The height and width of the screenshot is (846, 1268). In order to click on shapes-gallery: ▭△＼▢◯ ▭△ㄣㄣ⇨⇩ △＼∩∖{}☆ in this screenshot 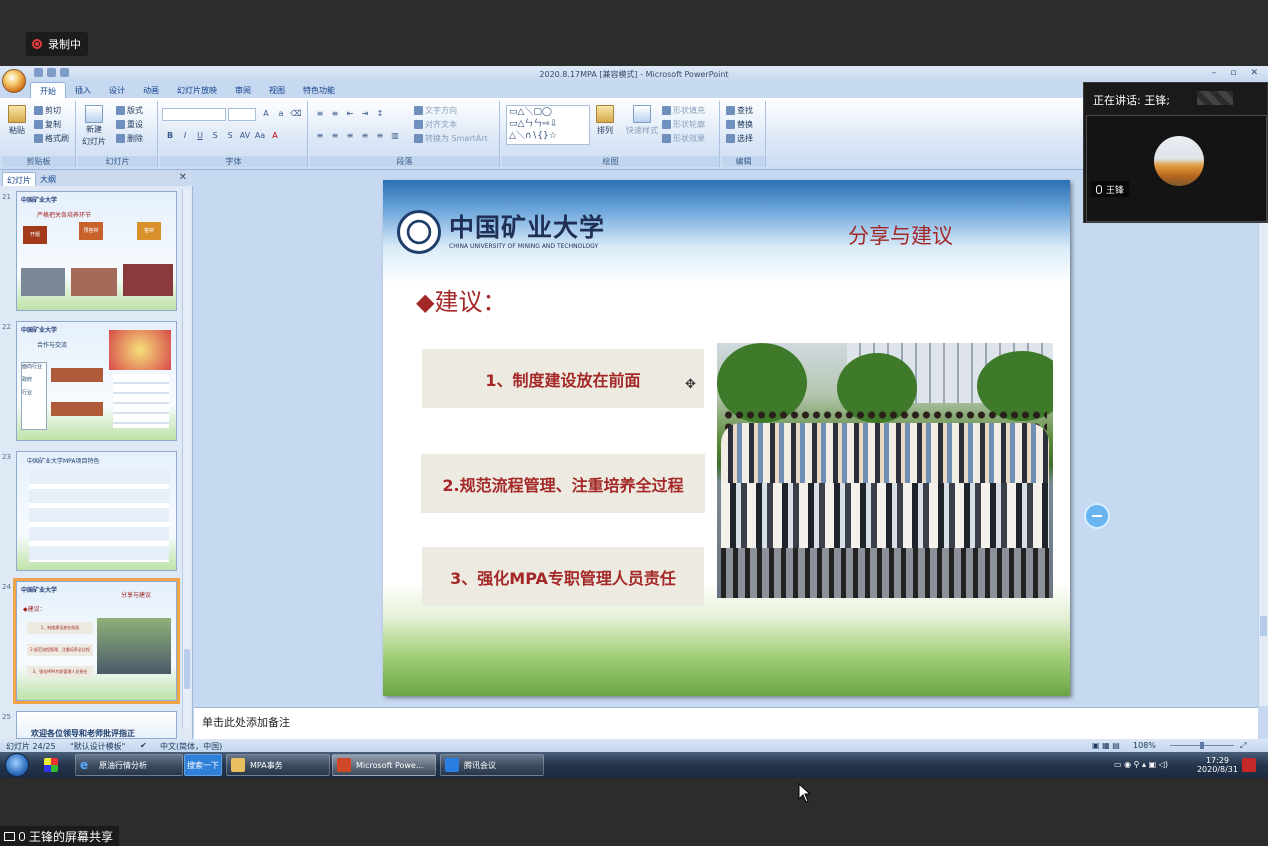, I will do `click(548, 125)`.